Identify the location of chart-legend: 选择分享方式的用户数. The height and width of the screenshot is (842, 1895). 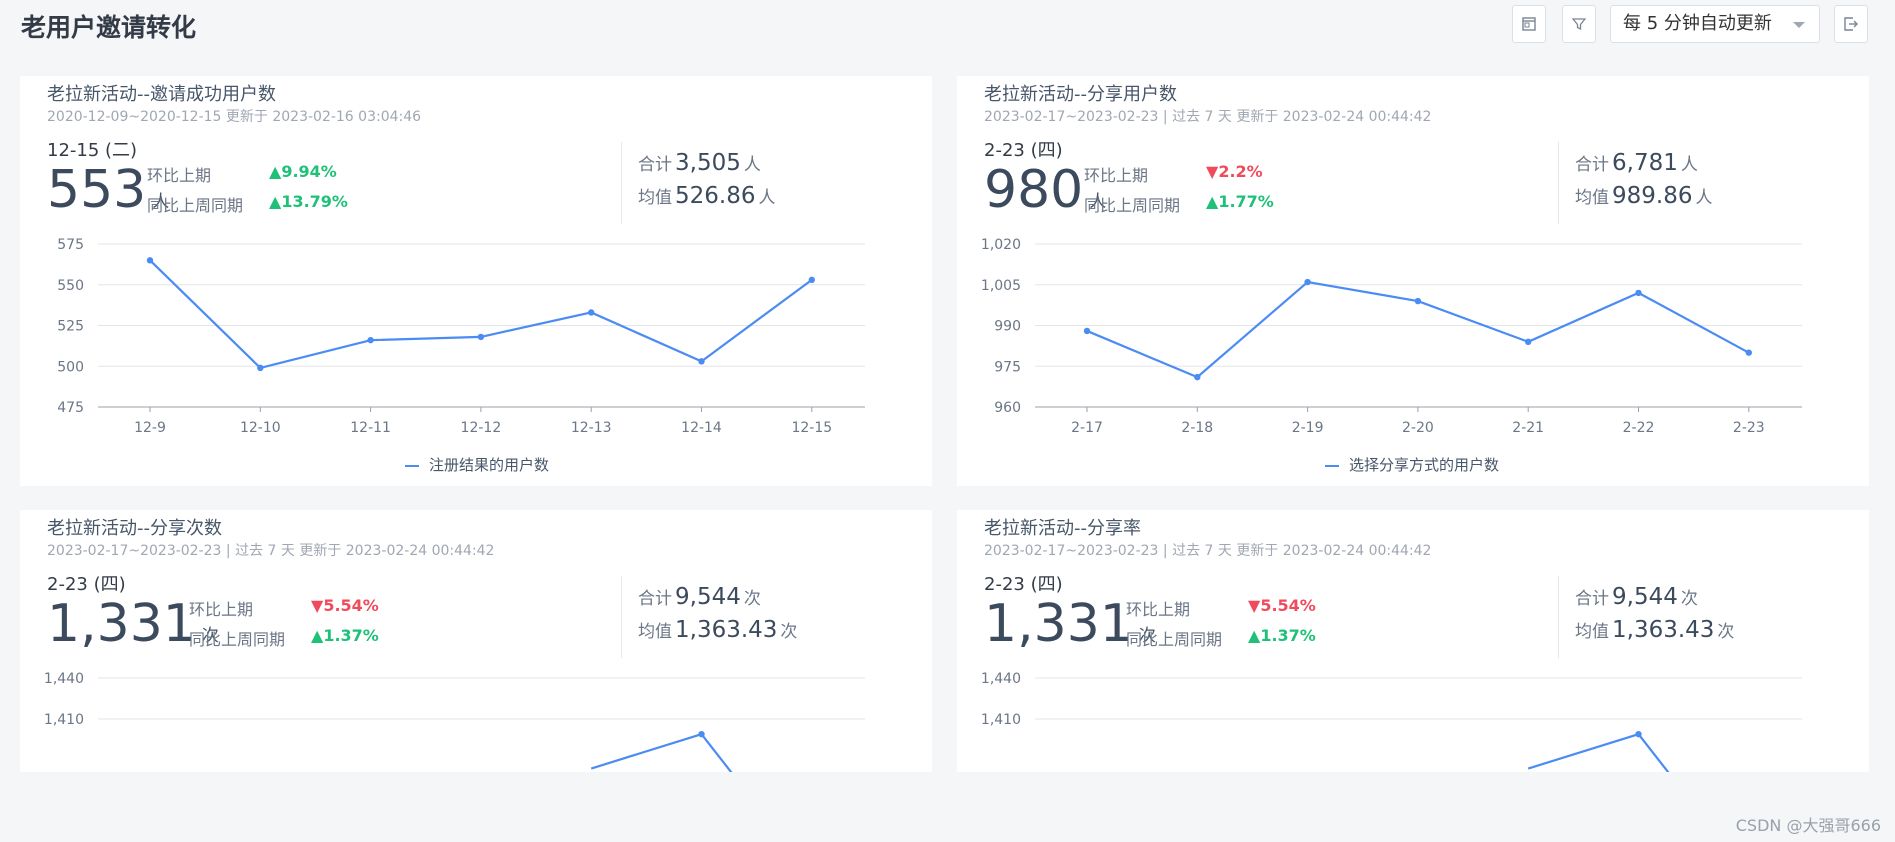
(1412, 464).